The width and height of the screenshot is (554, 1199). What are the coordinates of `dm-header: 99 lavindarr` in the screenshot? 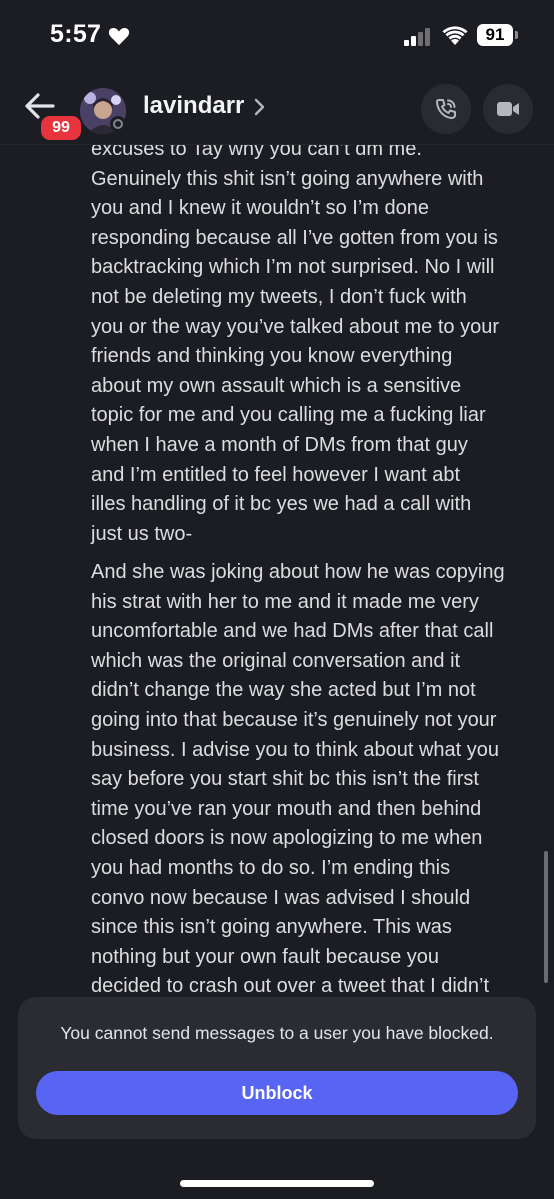 It's located at (277, 108).